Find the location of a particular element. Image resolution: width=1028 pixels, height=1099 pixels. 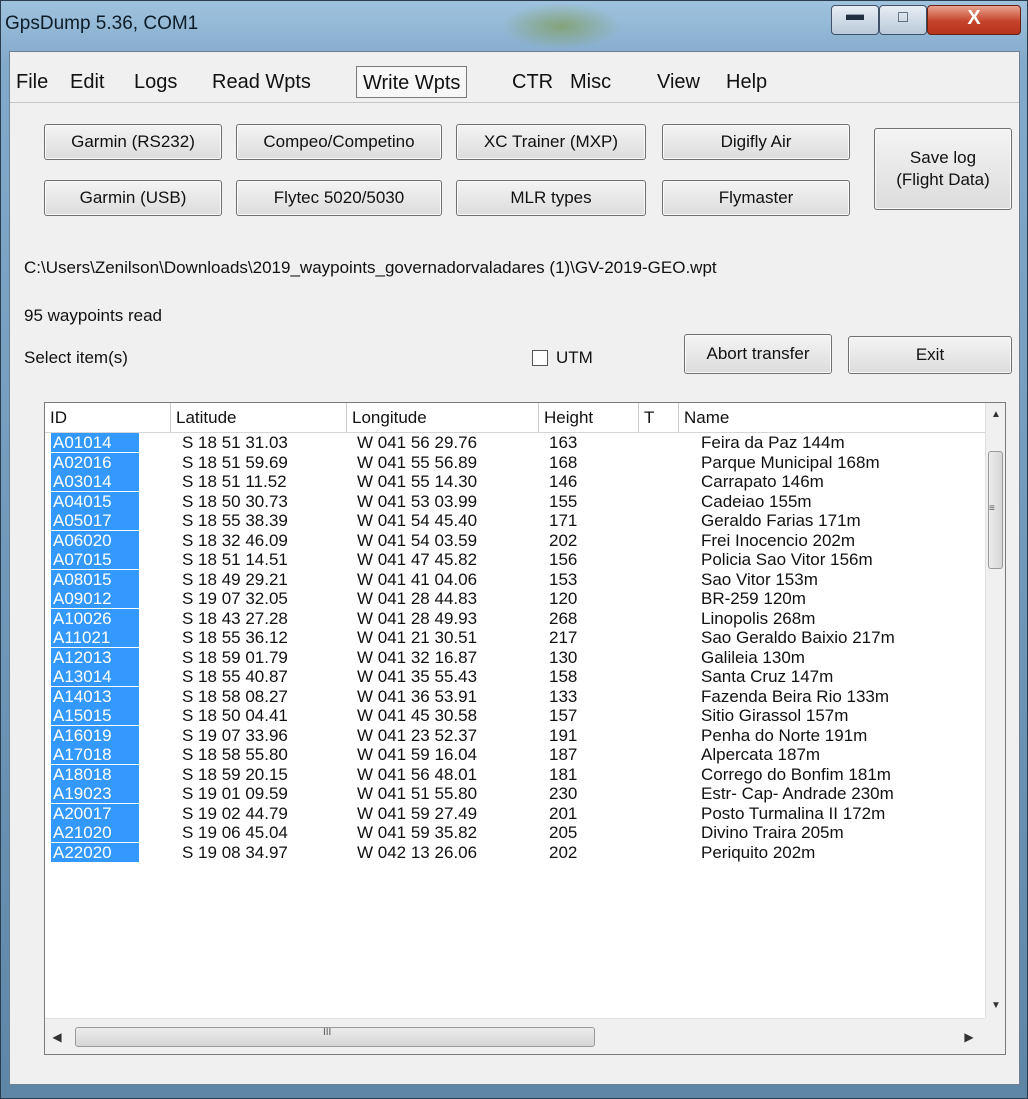

maximize-icon: □ is located at coordinates (903, 17).